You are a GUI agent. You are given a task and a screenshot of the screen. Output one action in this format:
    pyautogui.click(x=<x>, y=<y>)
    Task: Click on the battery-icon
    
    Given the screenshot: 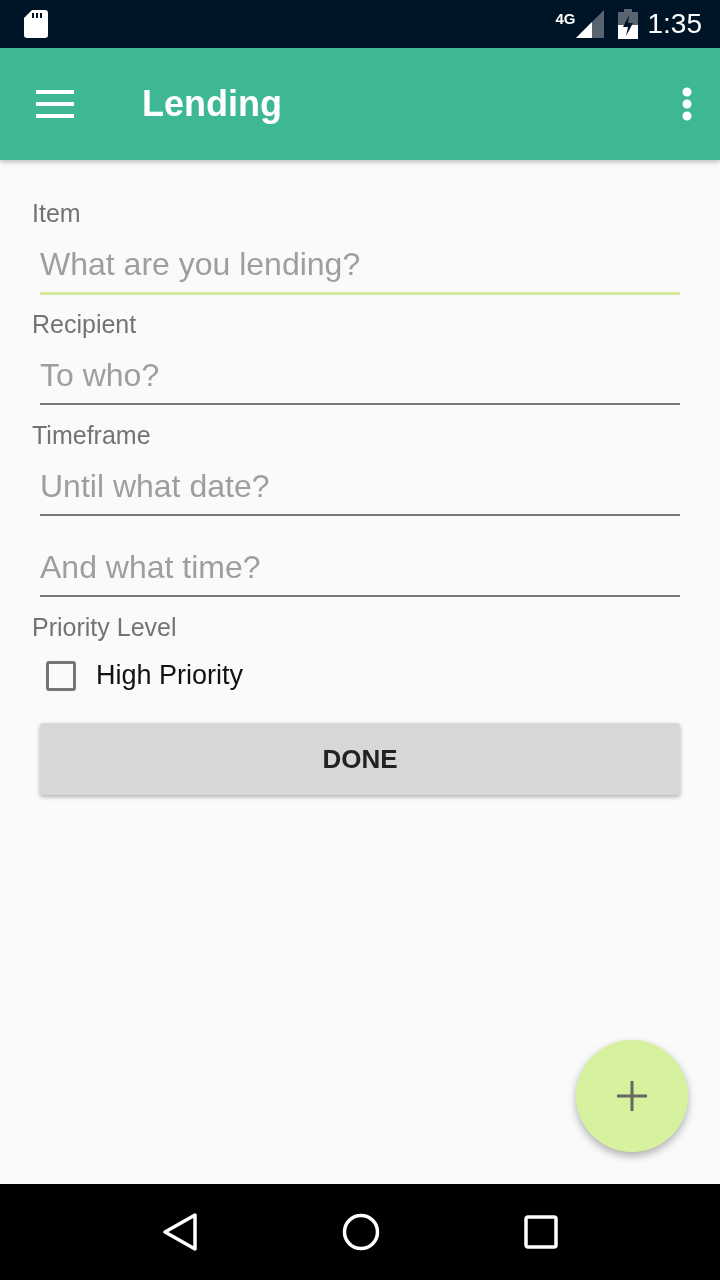 What is the action you would take?
    pyautogui.click(x=627, y=24)
    